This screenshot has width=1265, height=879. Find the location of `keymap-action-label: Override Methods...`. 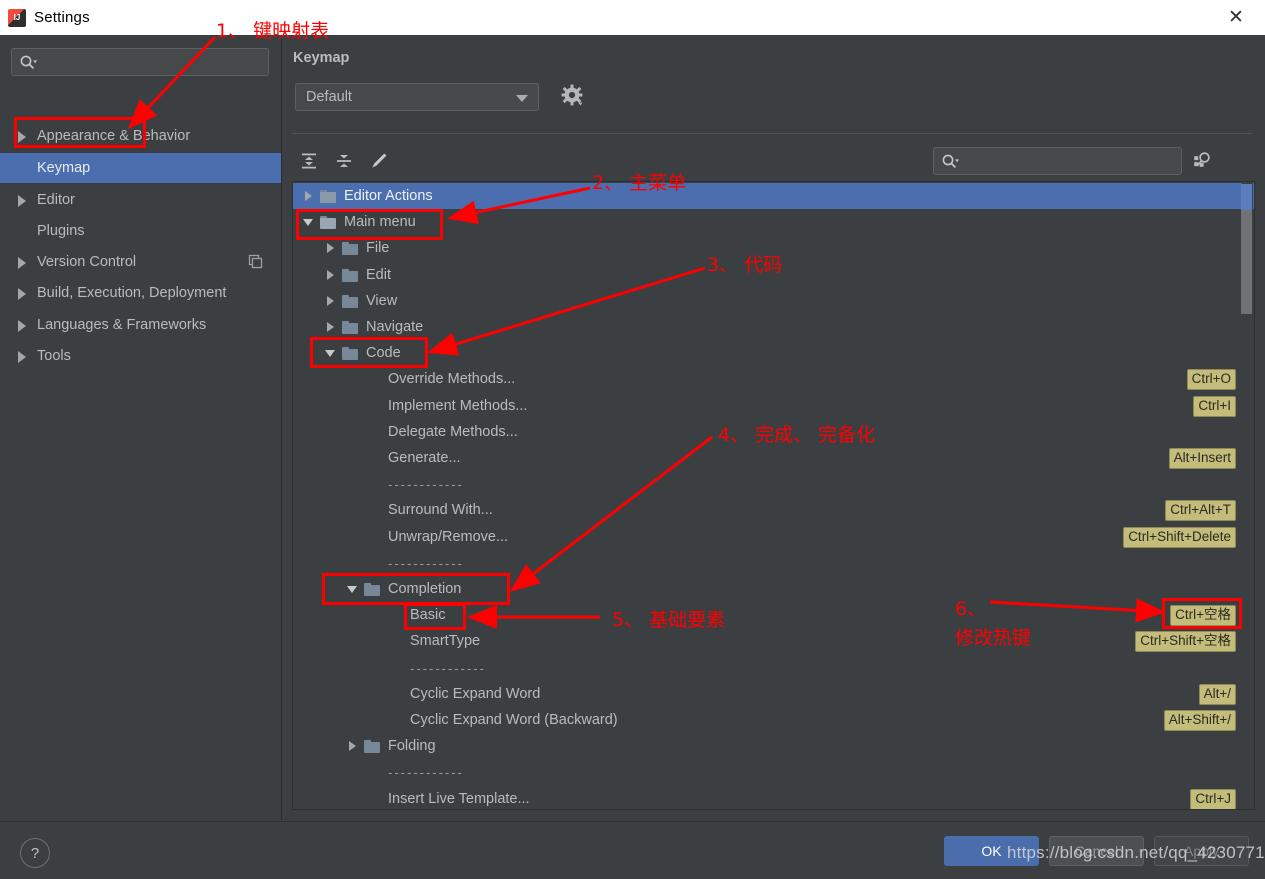

keymap-action-label: Override Methods... is located at coordinates (452, 379).